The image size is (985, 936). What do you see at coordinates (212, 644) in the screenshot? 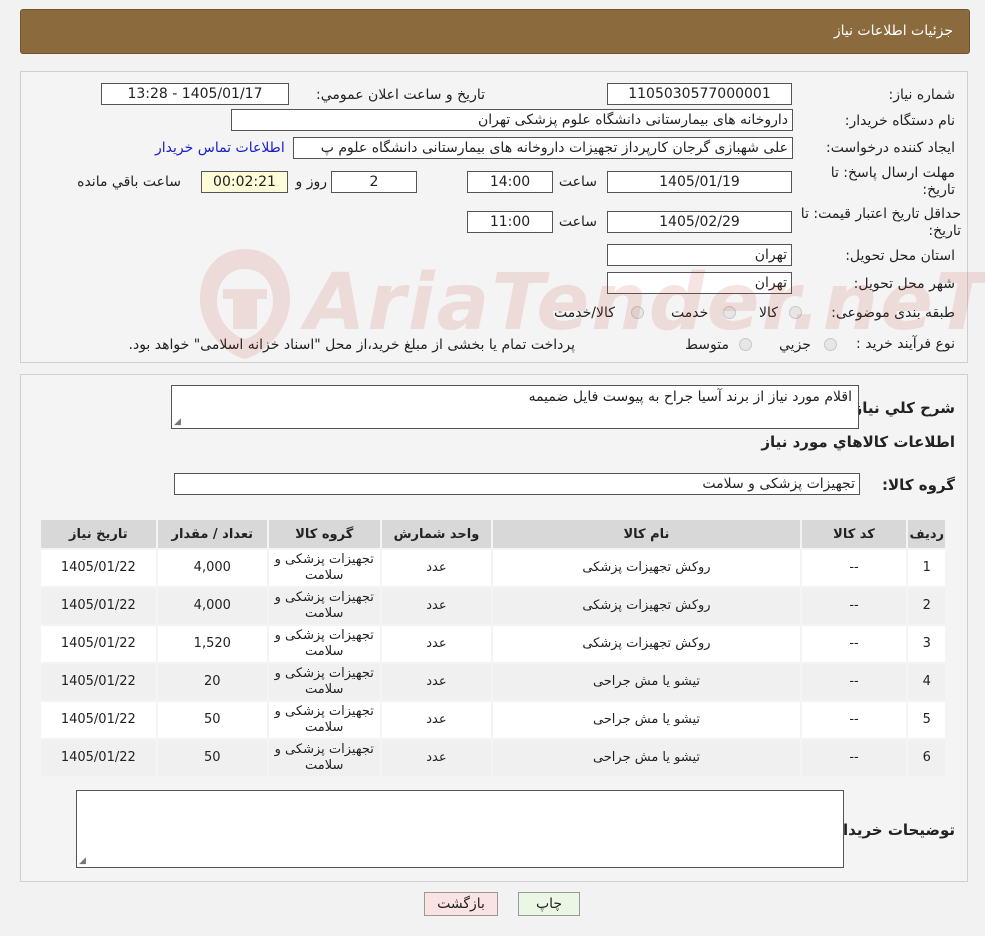
I see `cell-quantity: 1,520` at bounding box center [212, 644].